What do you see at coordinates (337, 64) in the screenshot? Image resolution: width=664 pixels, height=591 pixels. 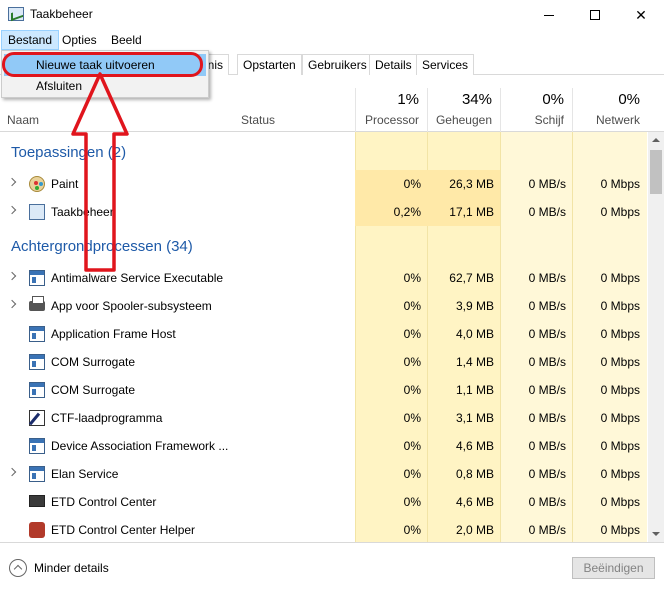 I see `tab-users: Gebruikers` at bounding box center [337, 64].